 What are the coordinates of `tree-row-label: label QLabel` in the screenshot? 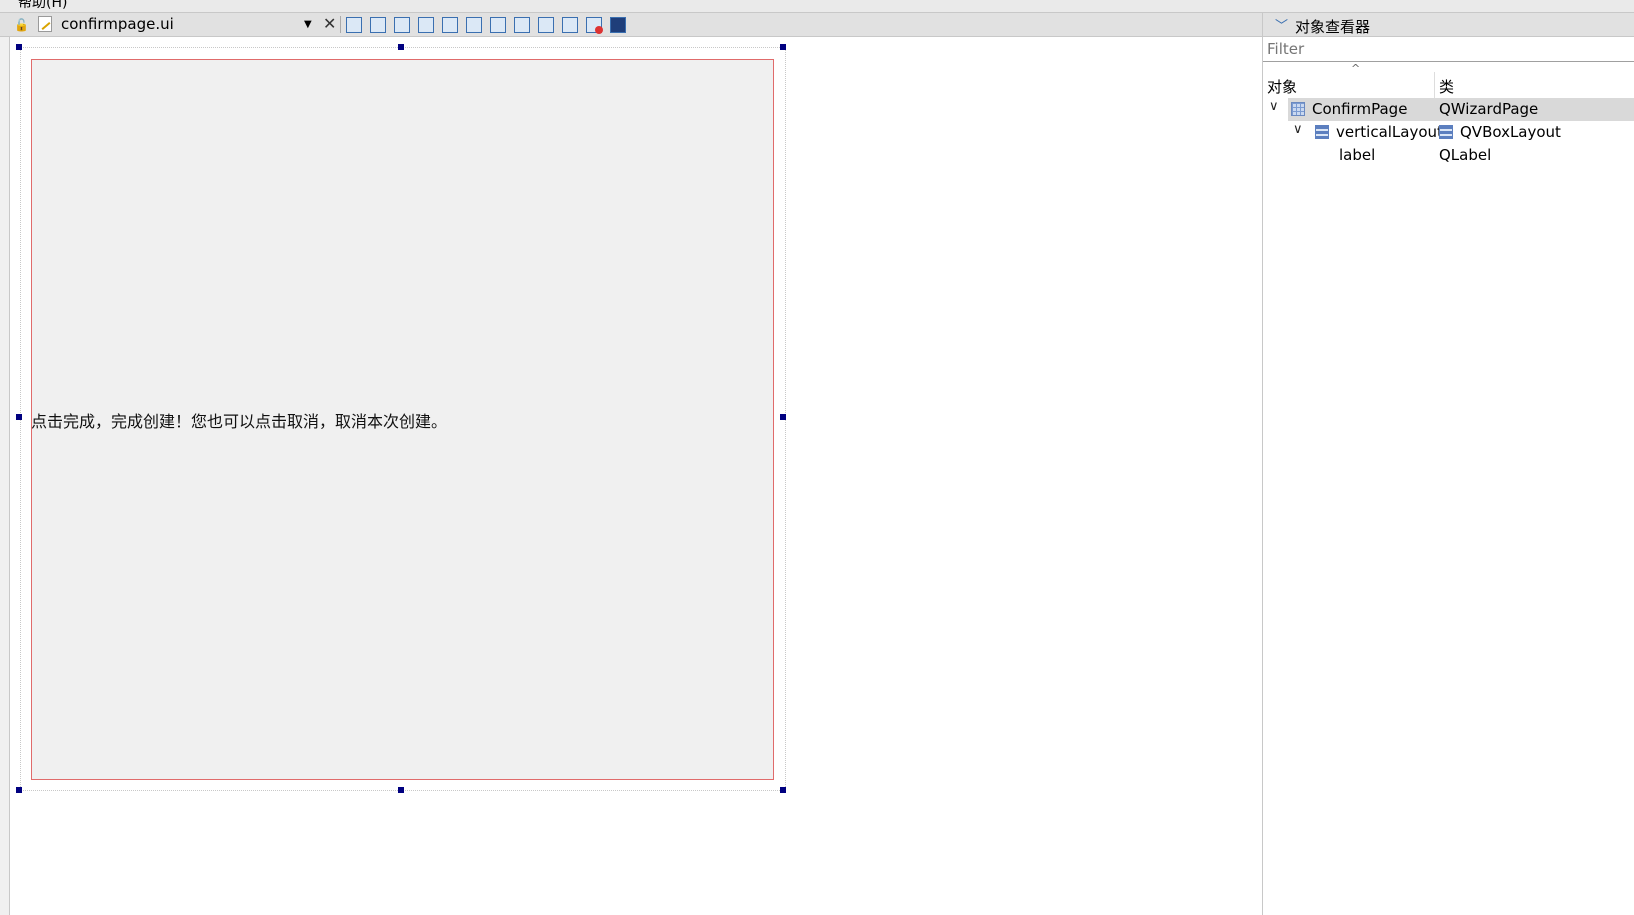 It's located at (1448, 155).